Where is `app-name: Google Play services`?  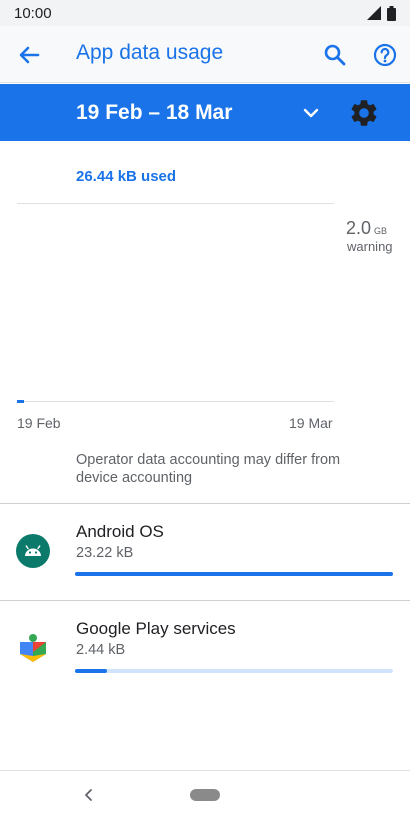 app-name: Google Play services is located at coordinates (156, 628).